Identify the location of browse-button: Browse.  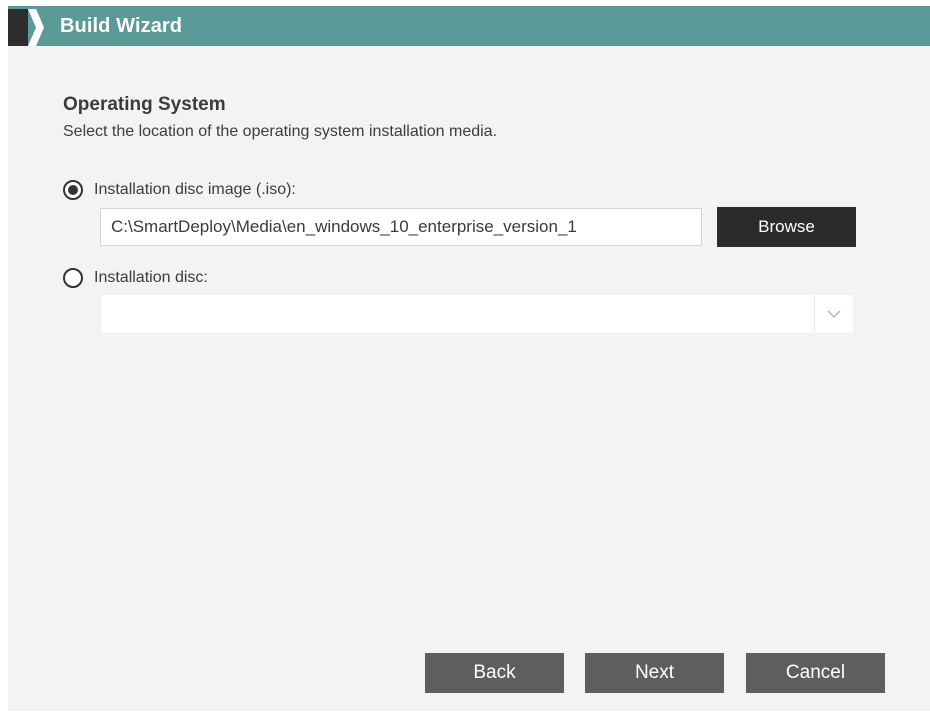
(786, 227).